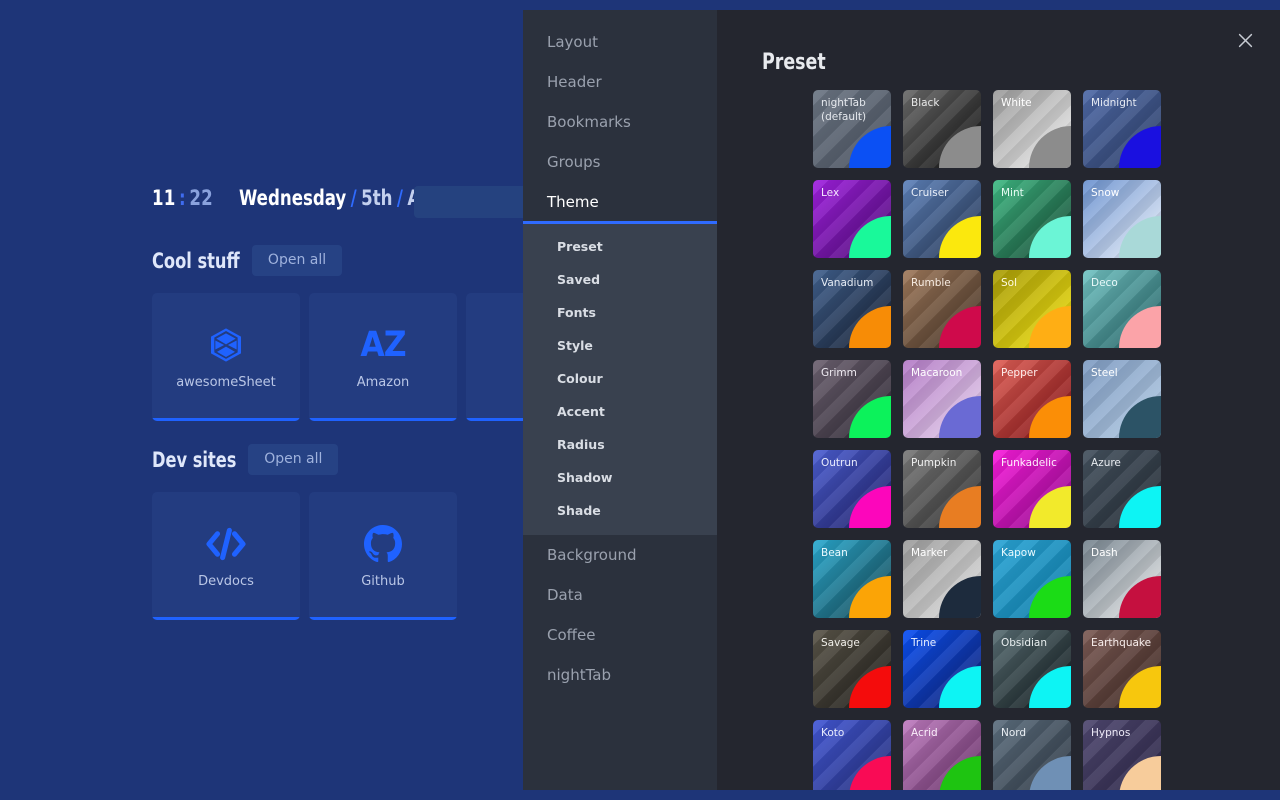 The image size is (1280, 800). Describe the element at coordinates (934, 463) in the screenshot. I see `preset-name: Pumpkin` at that location.